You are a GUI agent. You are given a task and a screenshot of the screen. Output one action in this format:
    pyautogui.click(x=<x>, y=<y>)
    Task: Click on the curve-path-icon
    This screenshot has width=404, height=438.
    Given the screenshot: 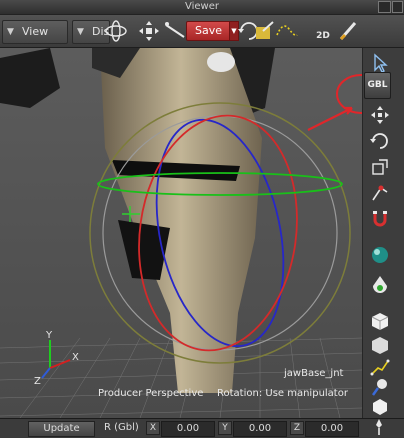 What is the action you would take?
    pyautogui.click(x=380, y=367)
    